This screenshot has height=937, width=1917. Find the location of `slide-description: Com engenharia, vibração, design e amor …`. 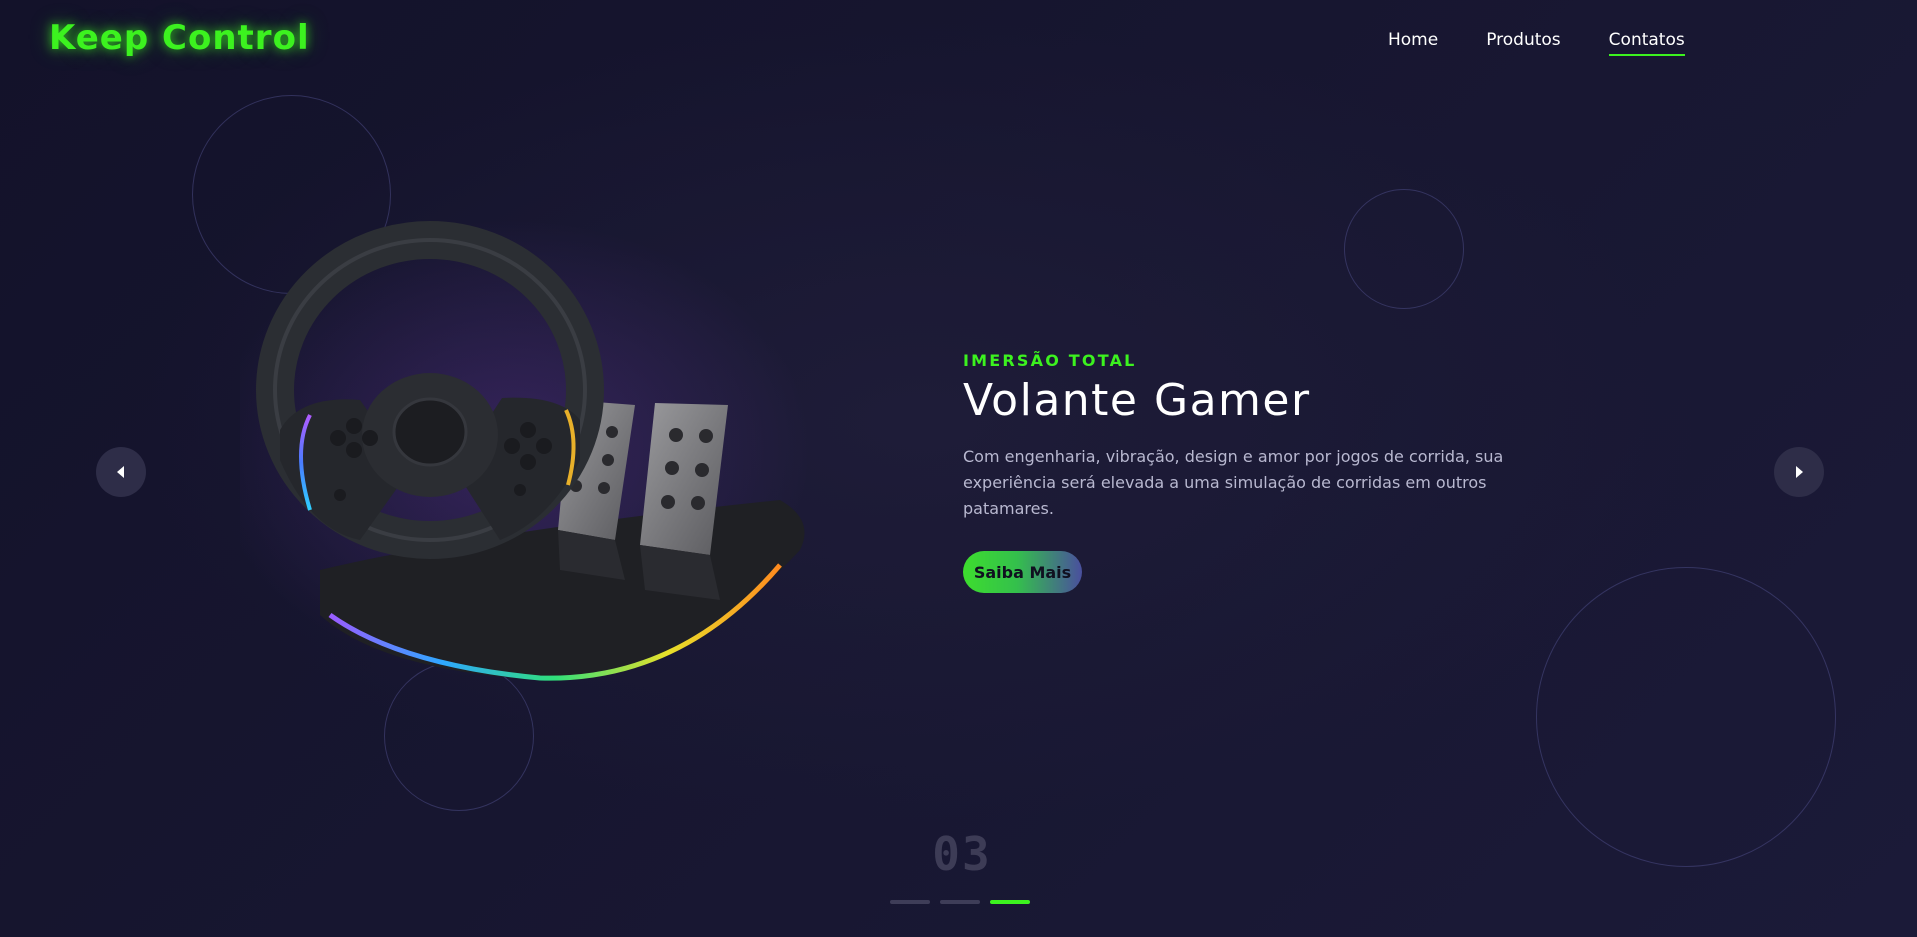

slide-description: Com engenharia, vibração, design e amor … is located at coordinates (1233, 482).